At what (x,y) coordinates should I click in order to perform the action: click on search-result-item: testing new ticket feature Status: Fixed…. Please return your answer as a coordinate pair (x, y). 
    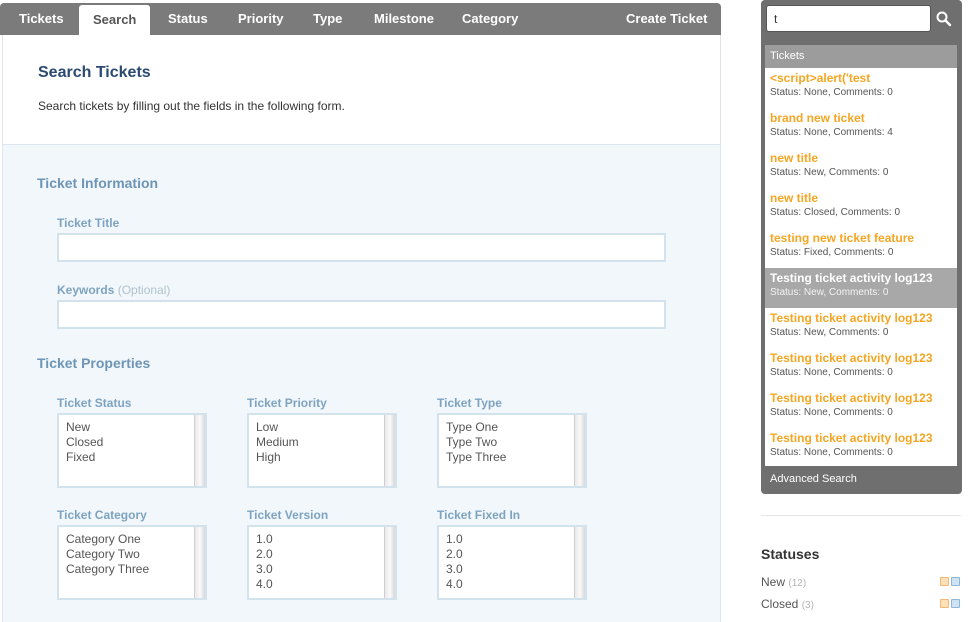
    Looking at the image, I should click on (861, 248).